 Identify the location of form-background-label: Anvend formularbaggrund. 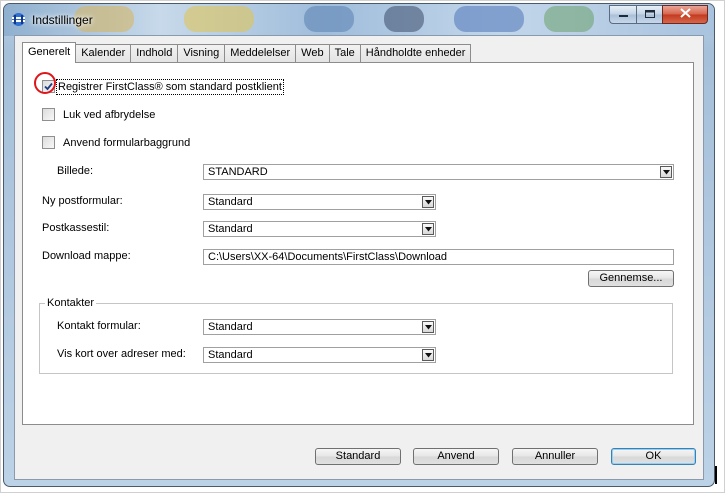
(127, 142).